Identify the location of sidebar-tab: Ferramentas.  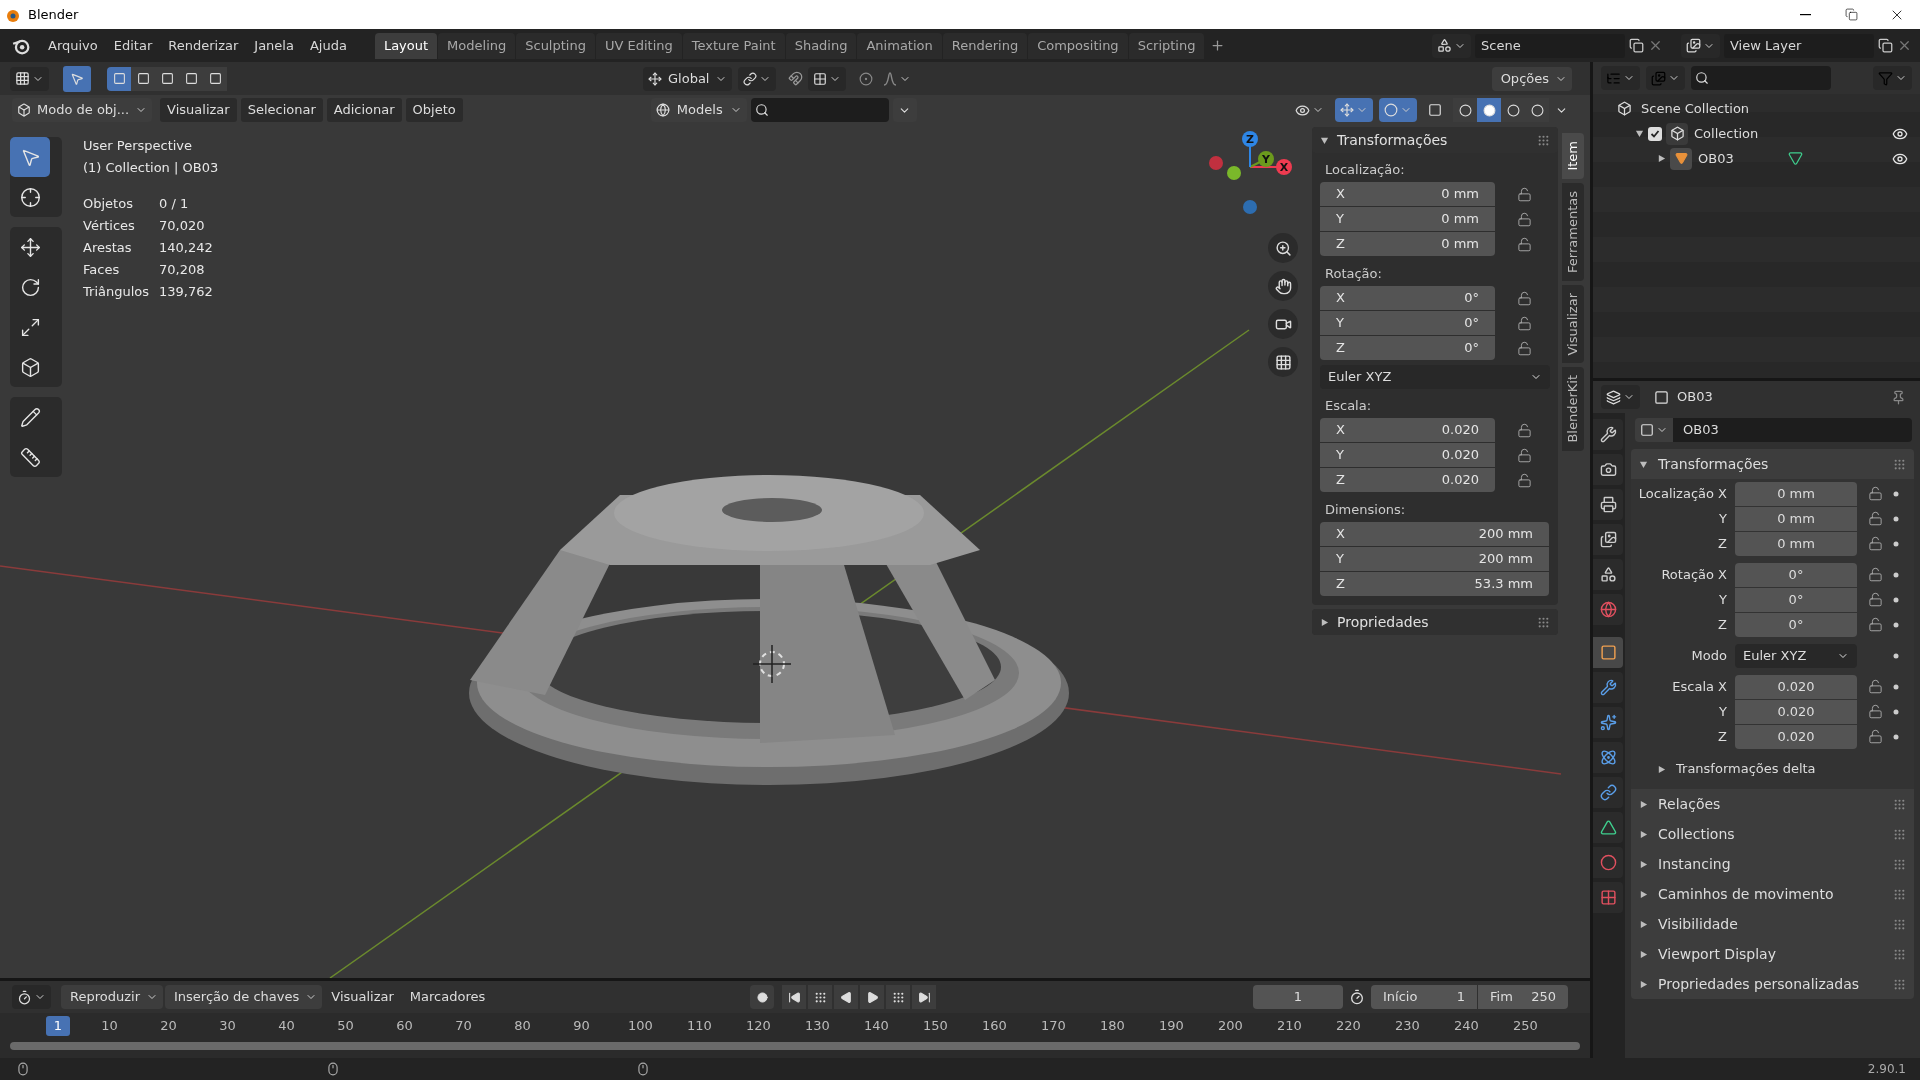
(1573, 231).